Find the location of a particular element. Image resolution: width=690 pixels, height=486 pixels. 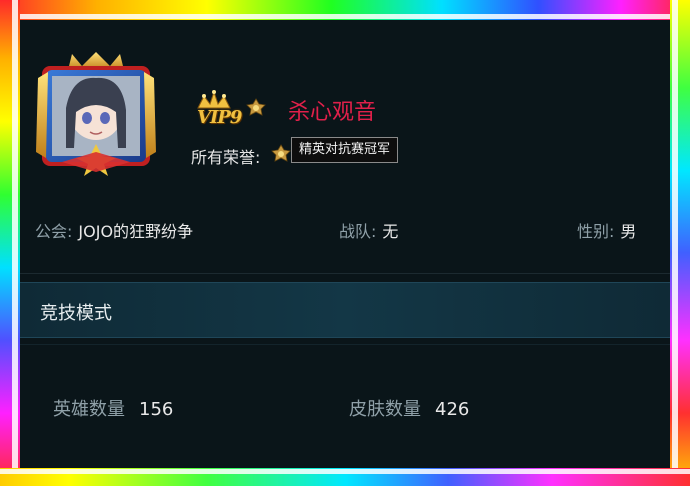

honor-medal-icon is located at coordinates (281, 154).